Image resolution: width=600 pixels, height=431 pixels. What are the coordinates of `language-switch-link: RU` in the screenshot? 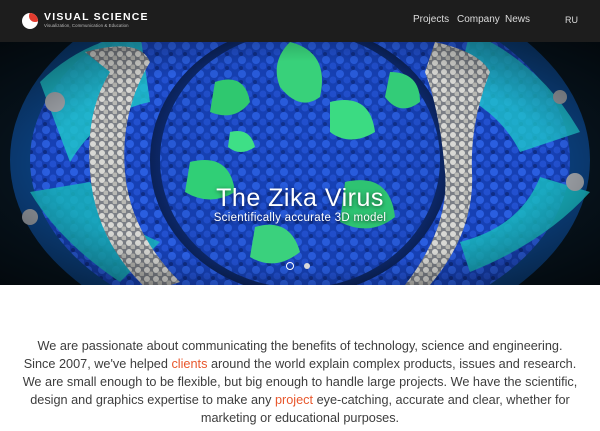 It's located at (571, 20).